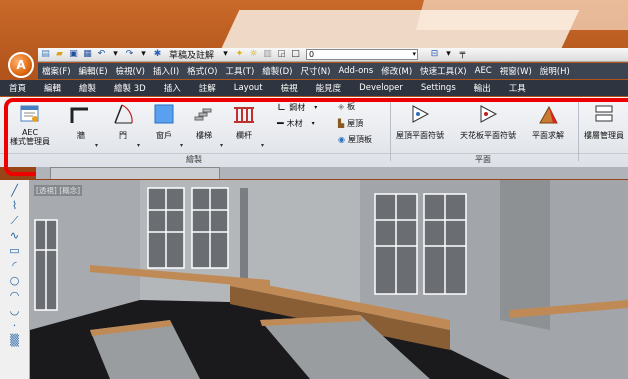 The width and height of the screenshot is (628, 379). I want to click on railing-icon, so click(244, 114).